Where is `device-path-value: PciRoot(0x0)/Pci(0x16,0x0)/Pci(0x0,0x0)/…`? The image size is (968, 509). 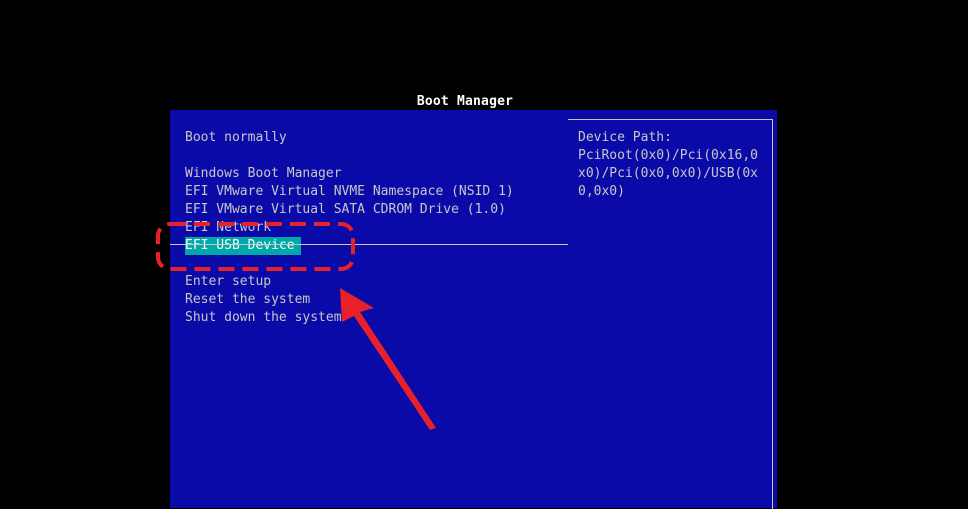 device-path-value: PciRoot(0x0)/Pci(0x16,0x0)/Pci(0x0,0x0)/… is located at coordinates (668, 173).